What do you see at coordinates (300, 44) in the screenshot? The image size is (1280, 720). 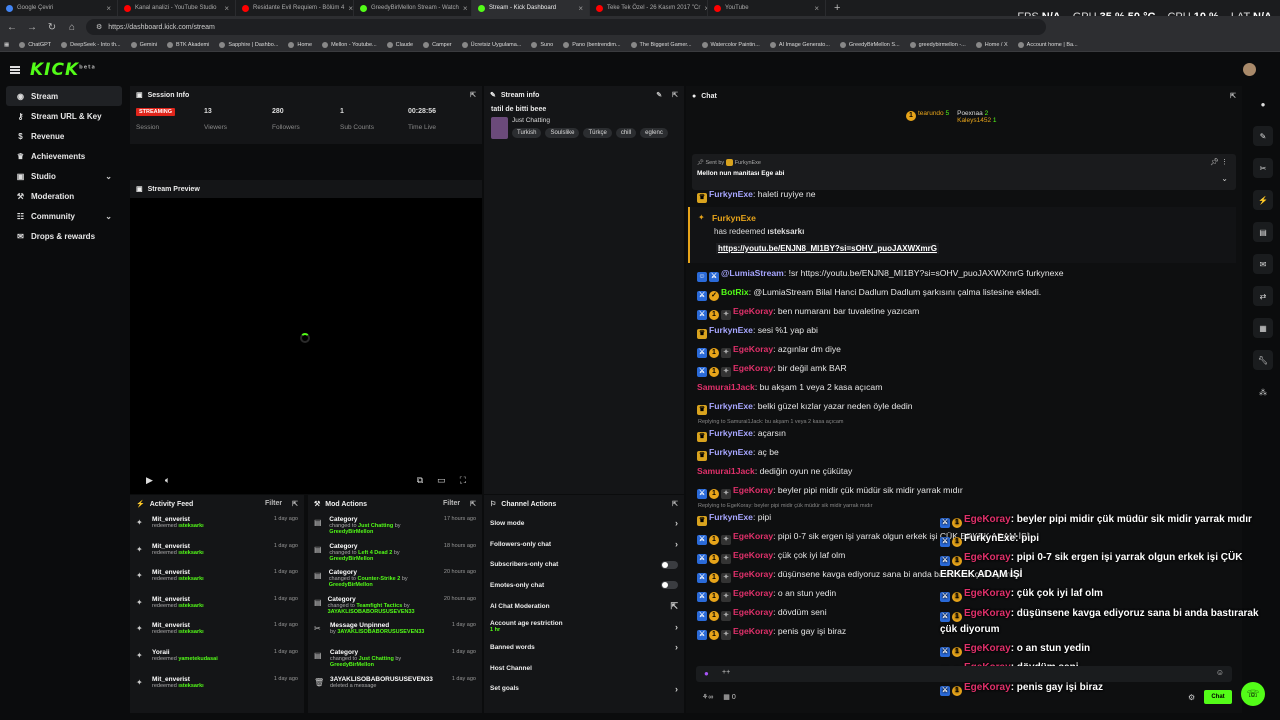 I see `bookmark-item: Home` at bounding box center [300, 44].